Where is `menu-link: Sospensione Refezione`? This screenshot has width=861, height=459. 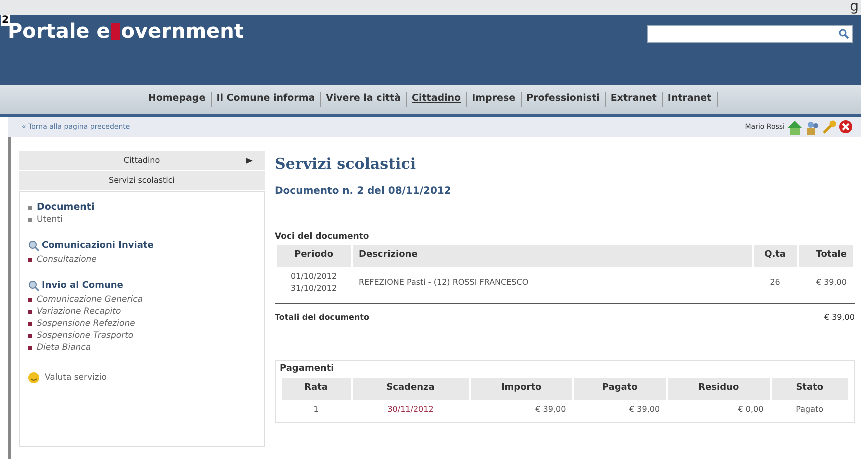 menu-link: Sospensione Refezione is located at coordinates (86, 324).